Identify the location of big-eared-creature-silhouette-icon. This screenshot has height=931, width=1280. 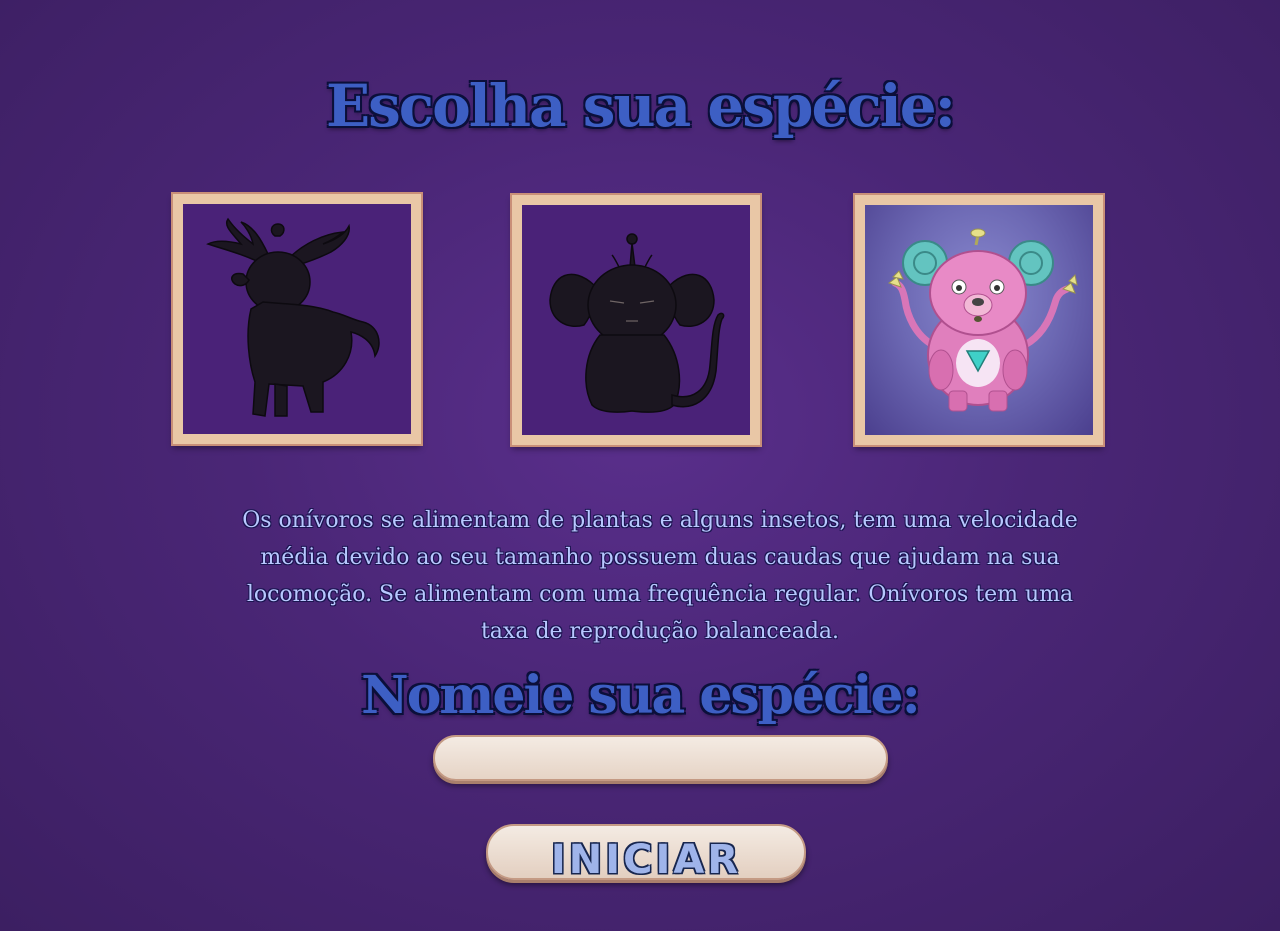
(637, 323).